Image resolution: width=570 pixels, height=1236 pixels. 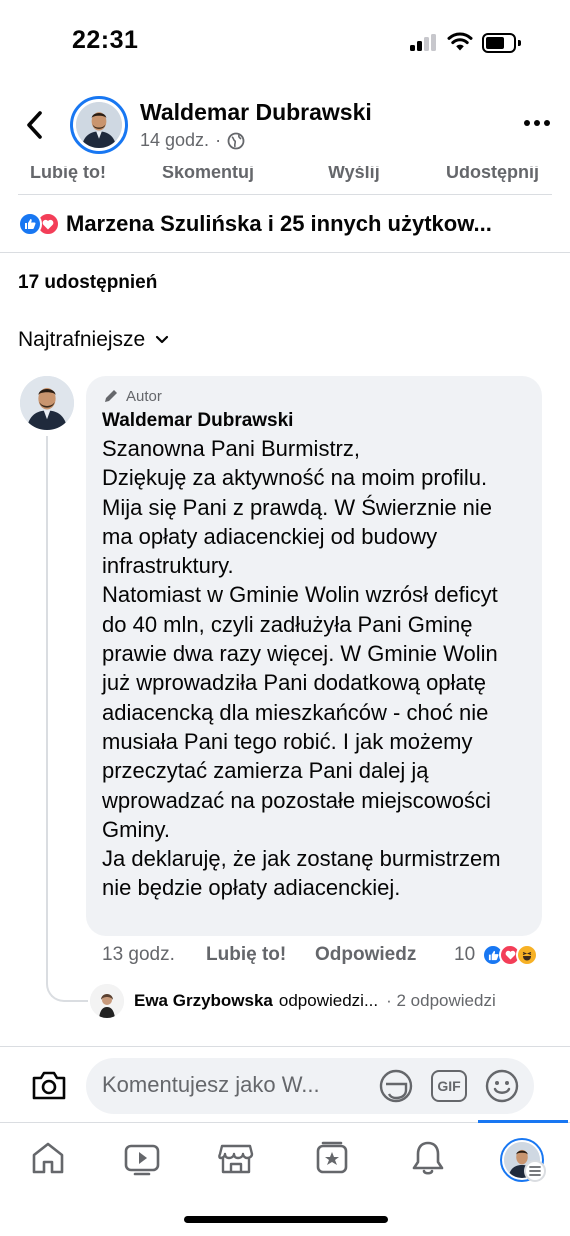 I want to click on reply-avatar, so click(x=107, y=1001).